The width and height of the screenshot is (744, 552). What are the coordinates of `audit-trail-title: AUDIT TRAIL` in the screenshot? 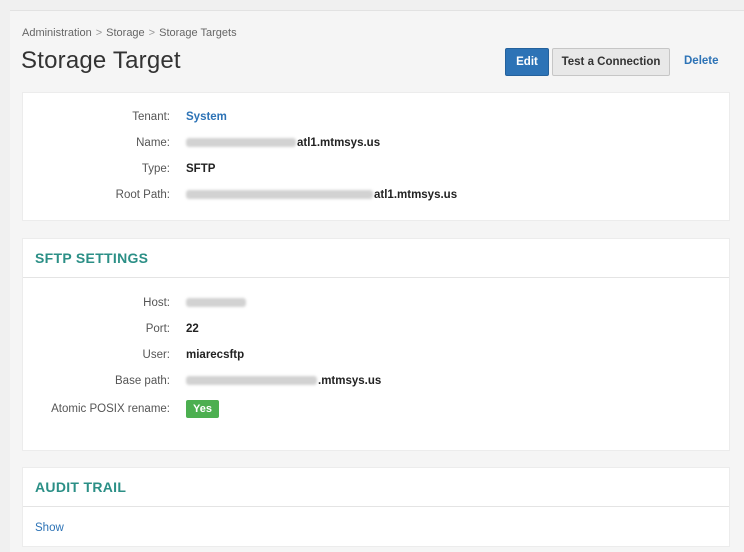 It's located at (81, 487).